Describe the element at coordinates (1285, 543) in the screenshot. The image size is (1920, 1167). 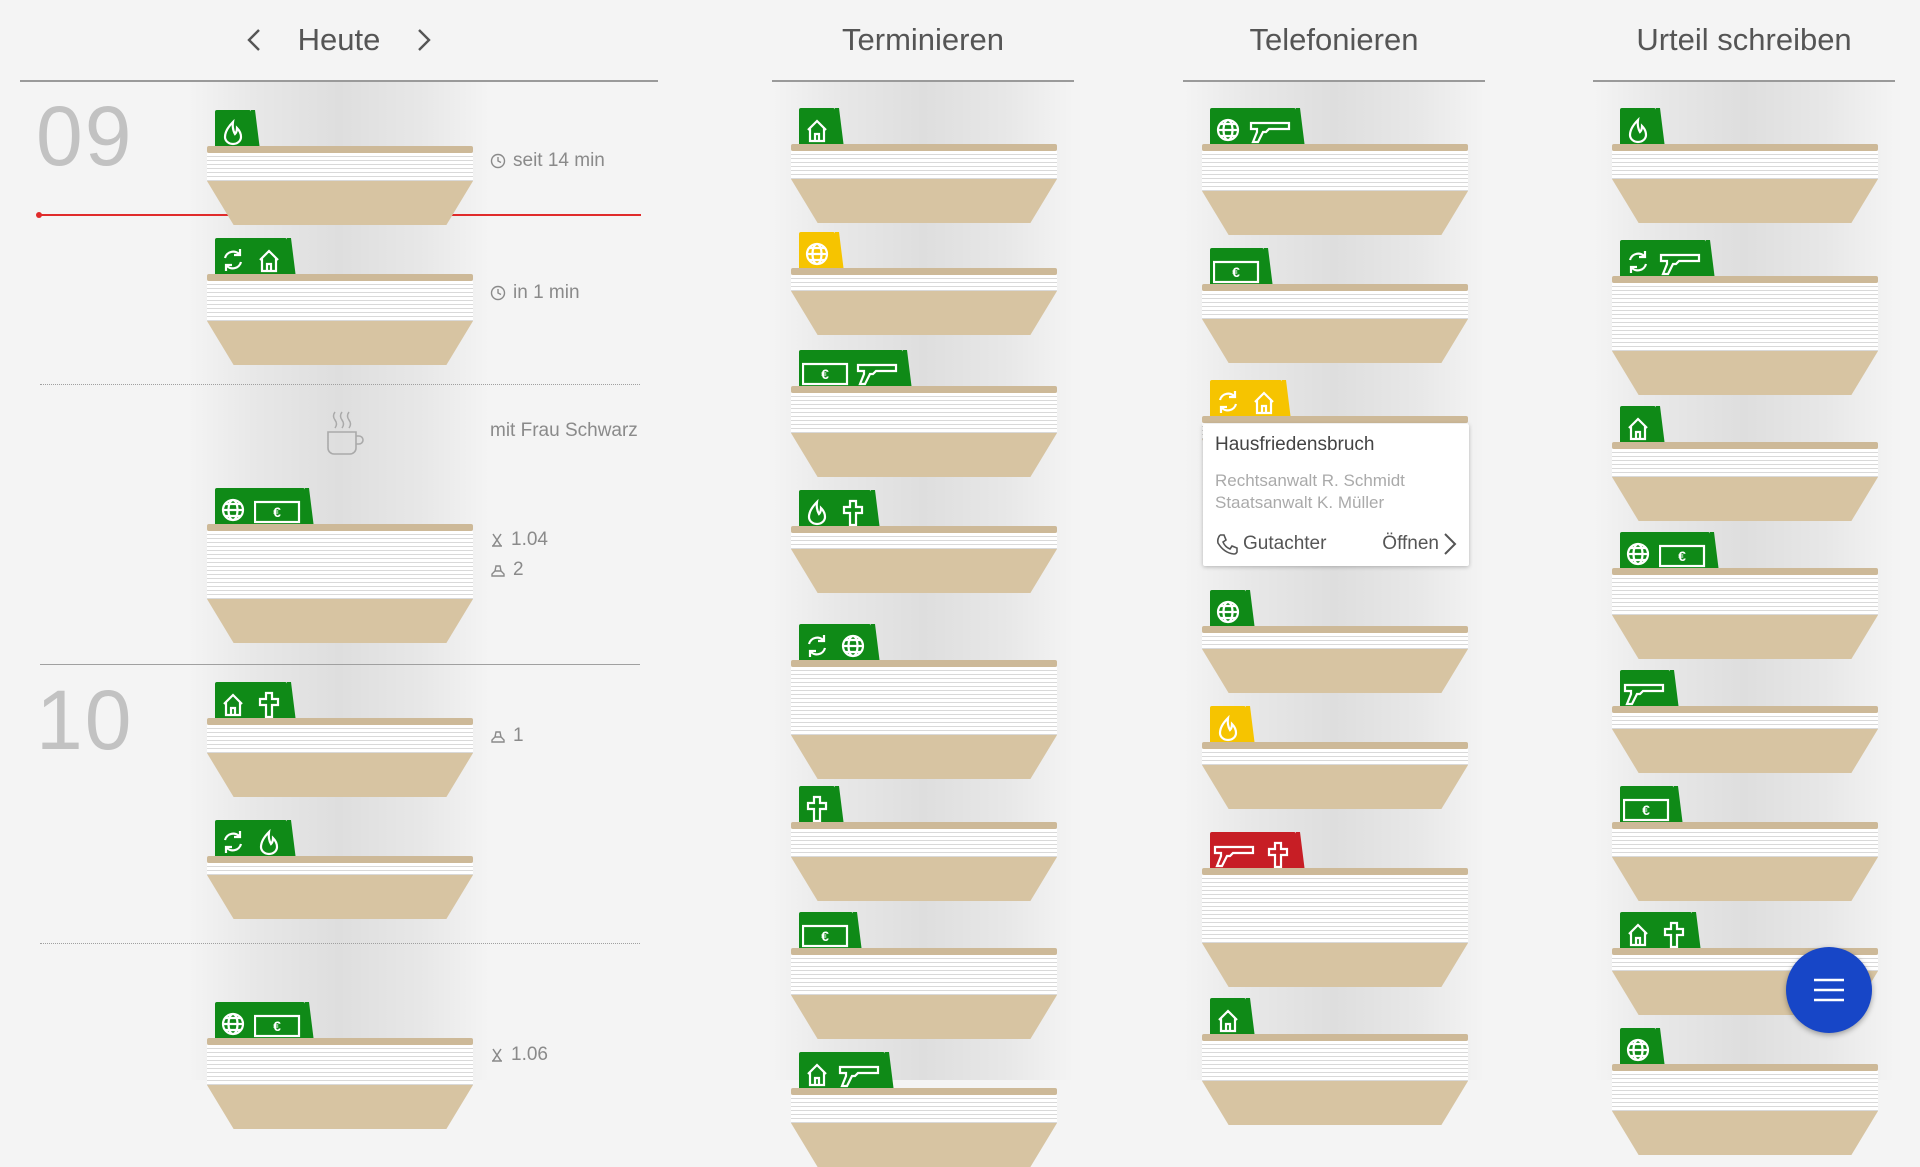
I see `call-expert-label: Gutachter` at that location.